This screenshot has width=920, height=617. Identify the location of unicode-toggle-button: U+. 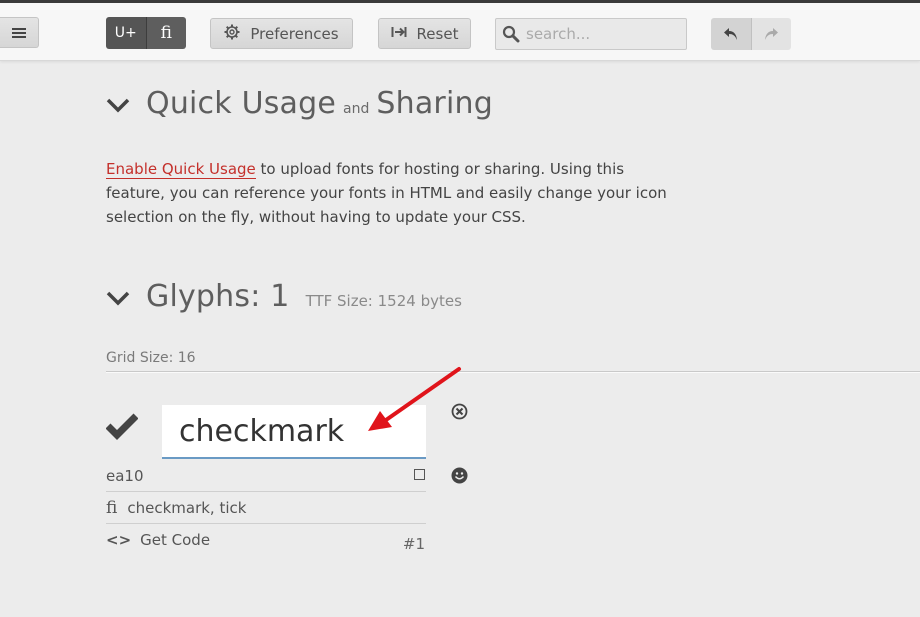
(126, 33).